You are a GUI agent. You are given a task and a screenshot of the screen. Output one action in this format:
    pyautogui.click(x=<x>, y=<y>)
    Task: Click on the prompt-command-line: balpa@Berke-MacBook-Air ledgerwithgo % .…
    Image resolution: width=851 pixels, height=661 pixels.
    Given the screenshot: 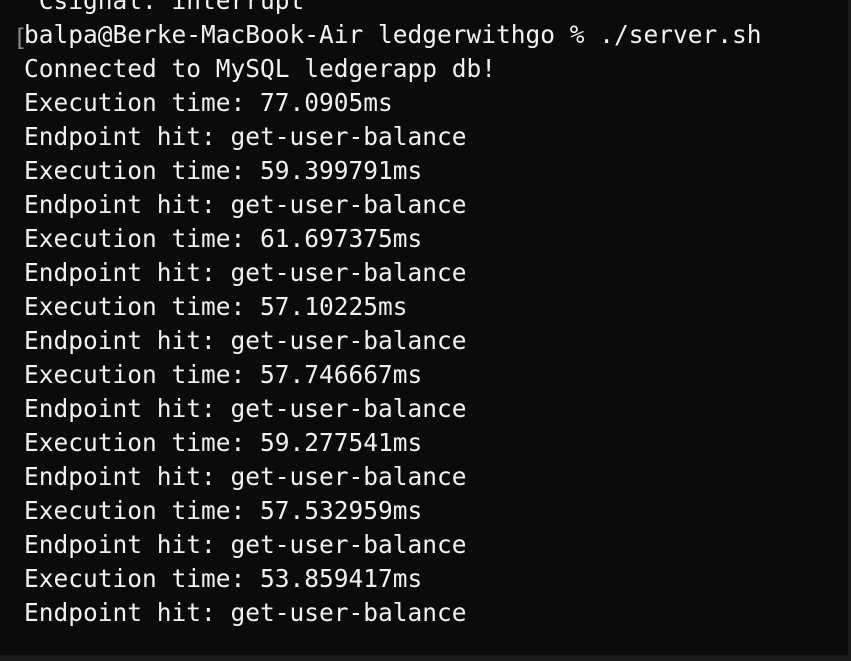 What is the action you would take?
    pyautogui.click(x=393, y=34)
    